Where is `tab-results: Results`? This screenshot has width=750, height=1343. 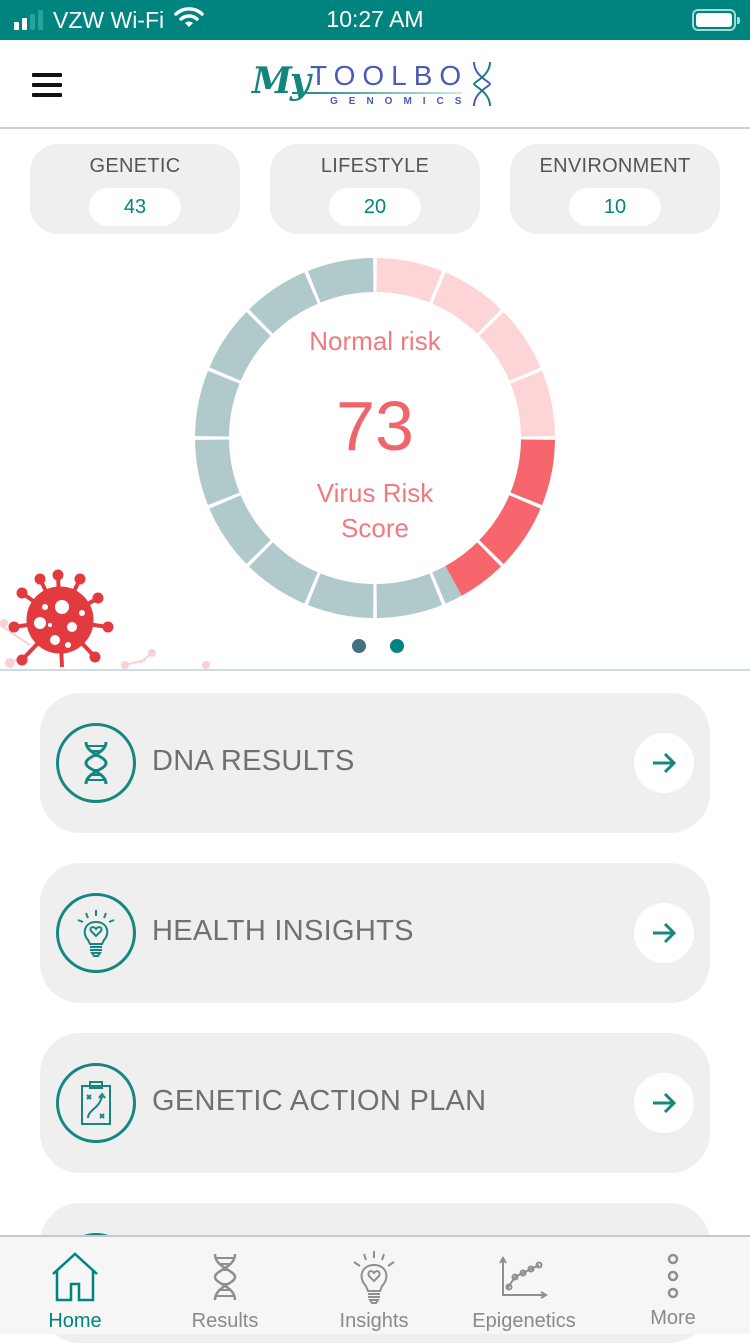
tab-results: Results is located at coordinates (225, 1286).